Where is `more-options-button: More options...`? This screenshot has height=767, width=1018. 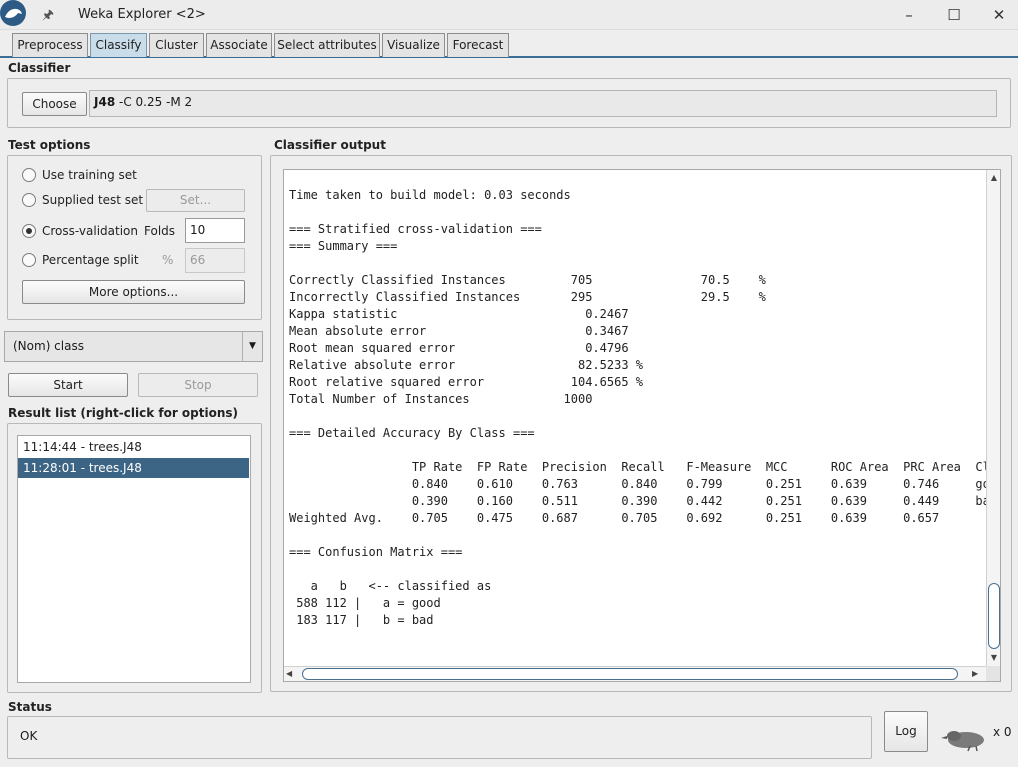
more-options-button: More options... is located at coordinates (133, 292).